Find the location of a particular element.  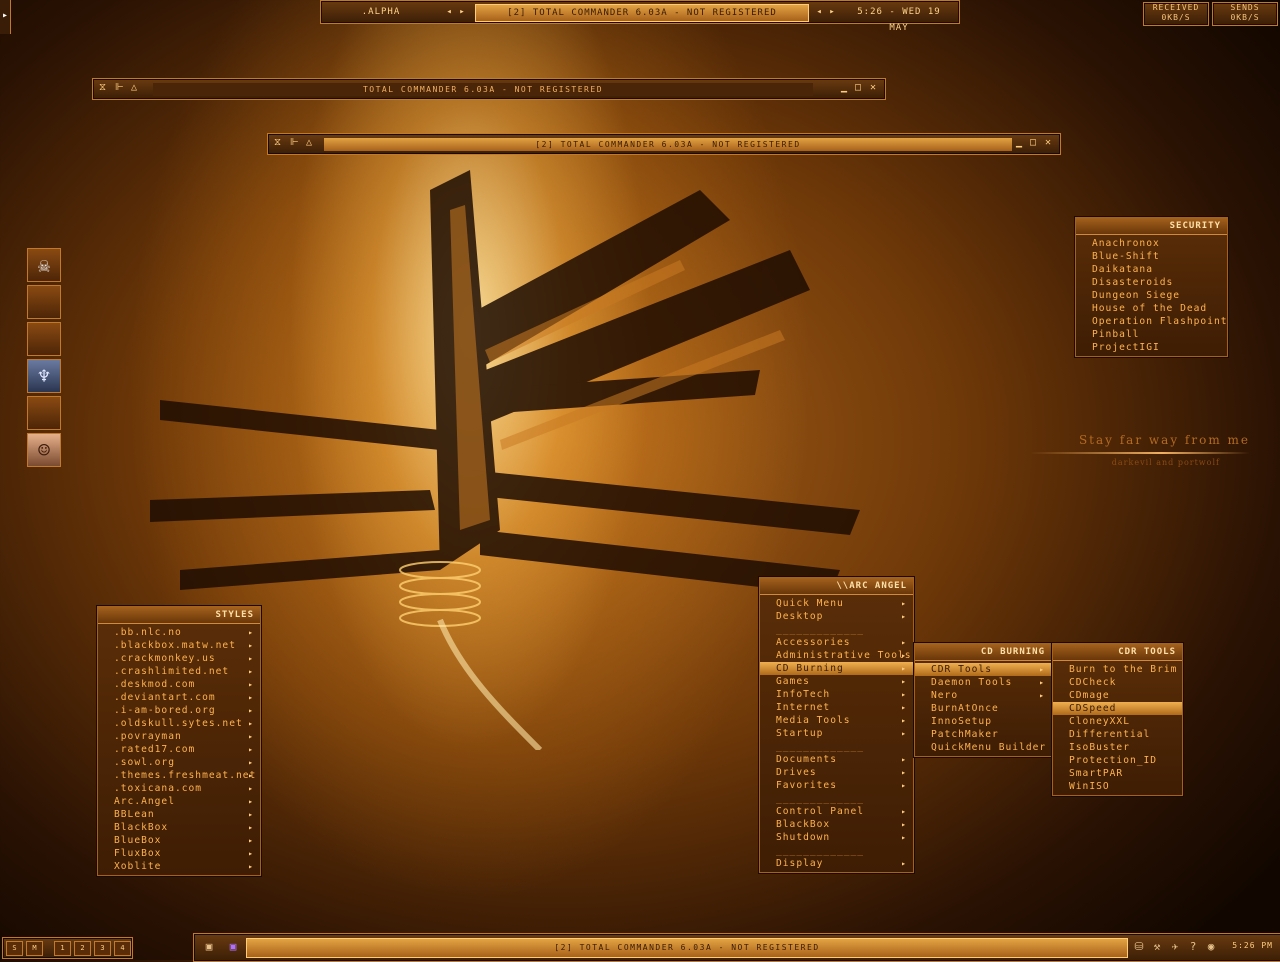

cdr-tool-item-winiso: WinISO is located at coordinates (1117, 786).